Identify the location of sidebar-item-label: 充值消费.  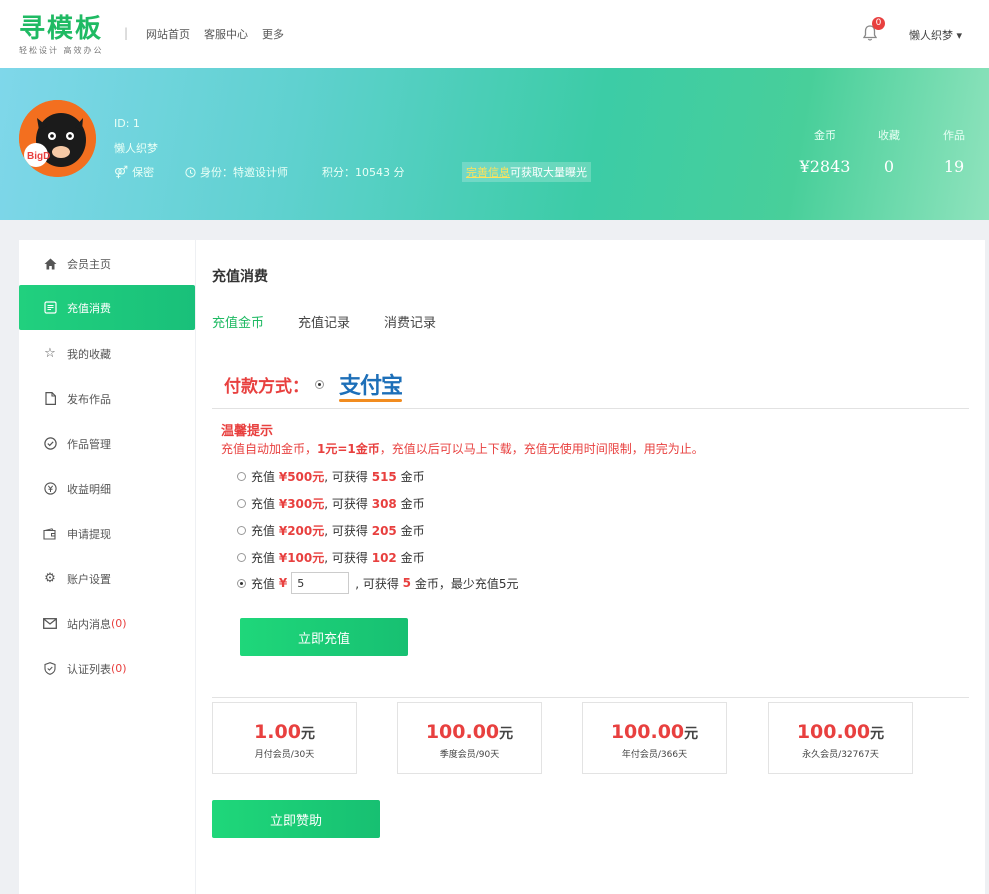
(89, 308).